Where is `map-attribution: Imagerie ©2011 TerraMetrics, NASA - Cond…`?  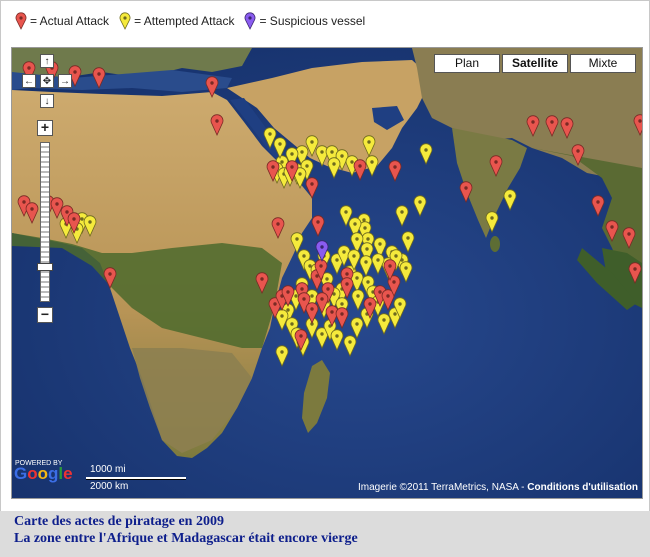
map-attribution: Imagerie ©2011 TerraMetrics, NASA - Cond… is located at coordinates (498, 487).